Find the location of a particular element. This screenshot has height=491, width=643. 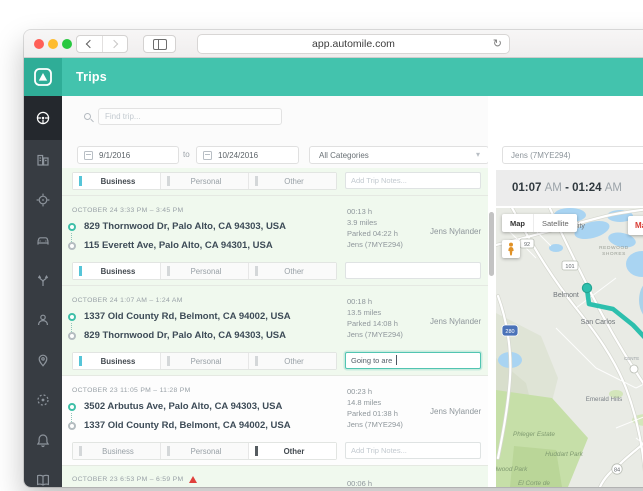

pegman-icon is located at coordinates (511, 249).